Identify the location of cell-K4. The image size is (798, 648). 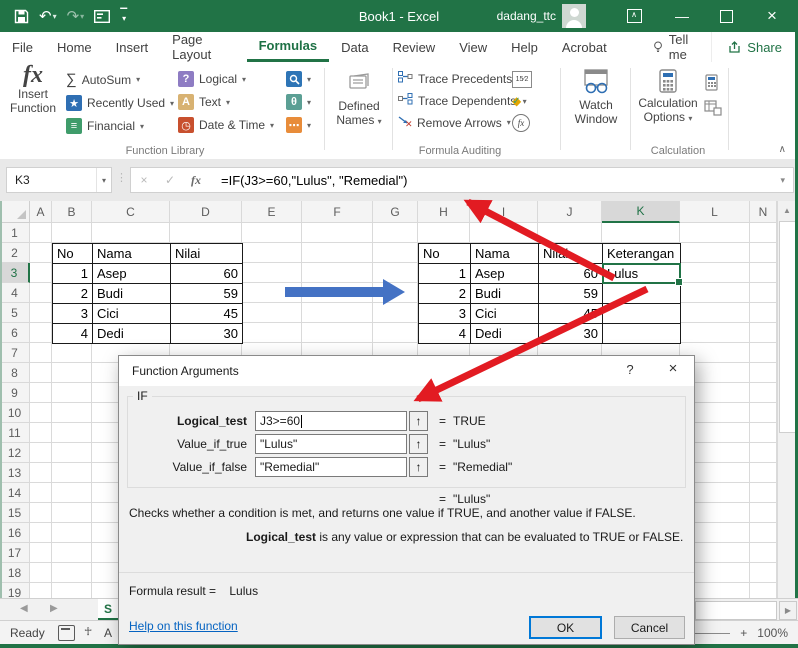
(642, 294).